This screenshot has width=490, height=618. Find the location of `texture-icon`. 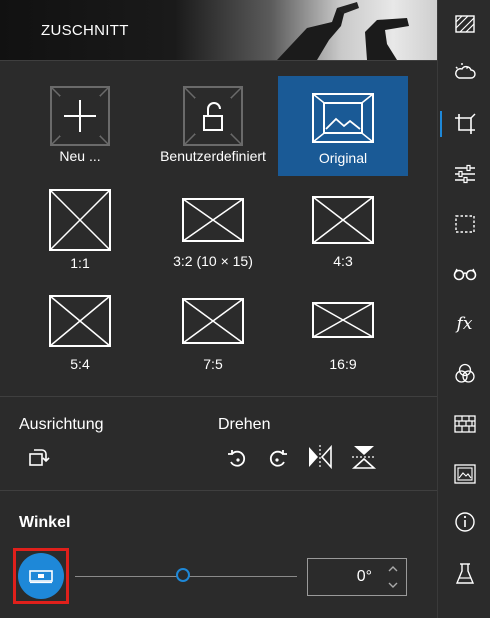

texture-icon is located at coordinates (464, 424).